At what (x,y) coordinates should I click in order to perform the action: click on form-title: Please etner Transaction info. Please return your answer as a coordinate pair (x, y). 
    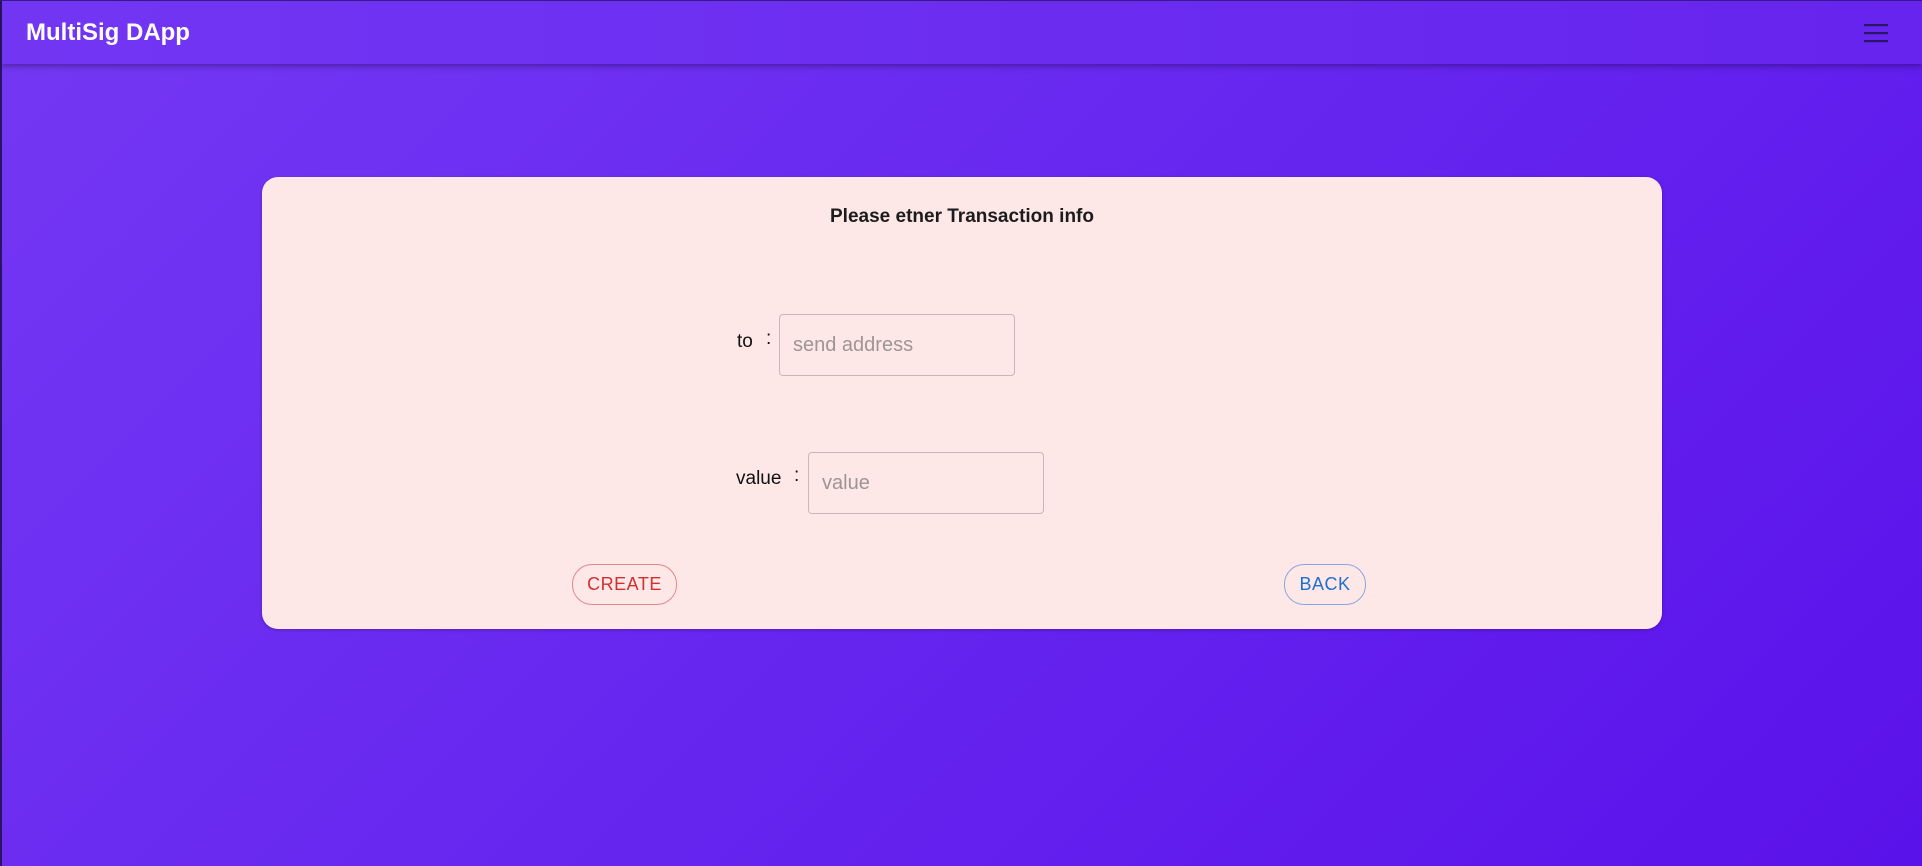
    Looking at the image, I should click on (962, 216).